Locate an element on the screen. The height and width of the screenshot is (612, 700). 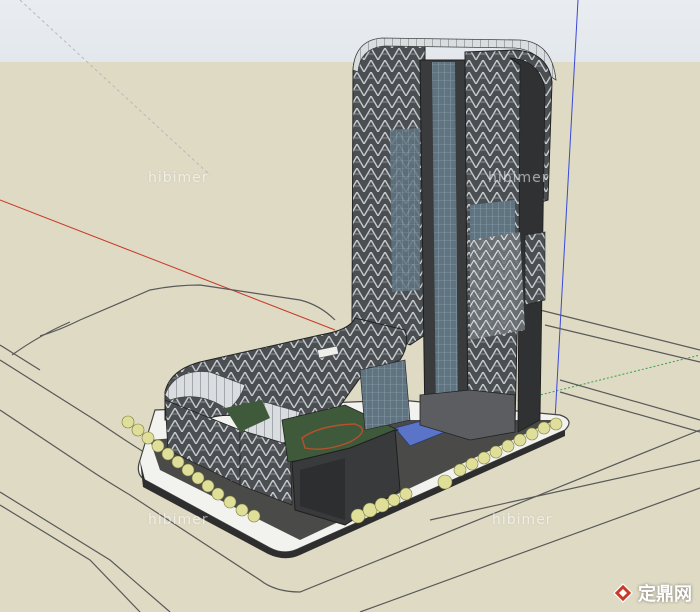
gray-guide-line is located at coordinates (115, 88).